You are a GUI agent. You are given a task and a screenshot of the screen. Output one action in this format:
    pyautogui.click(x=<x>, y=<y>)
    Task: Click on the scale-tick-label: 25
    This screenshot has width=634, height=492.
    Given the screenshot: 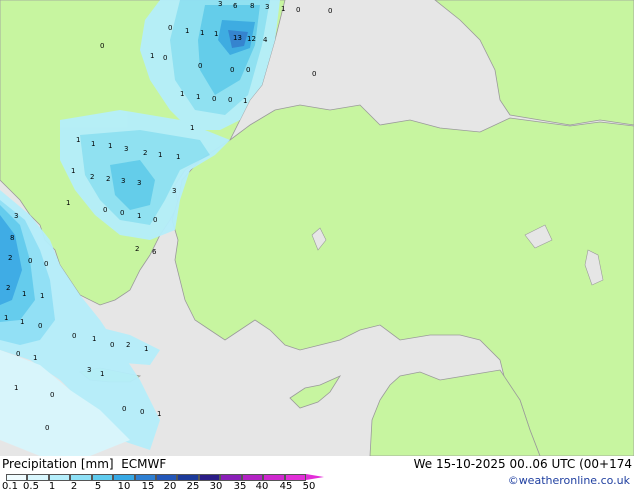 What is the action you would take?
    pyautogui.click(x=193, y=486)
    